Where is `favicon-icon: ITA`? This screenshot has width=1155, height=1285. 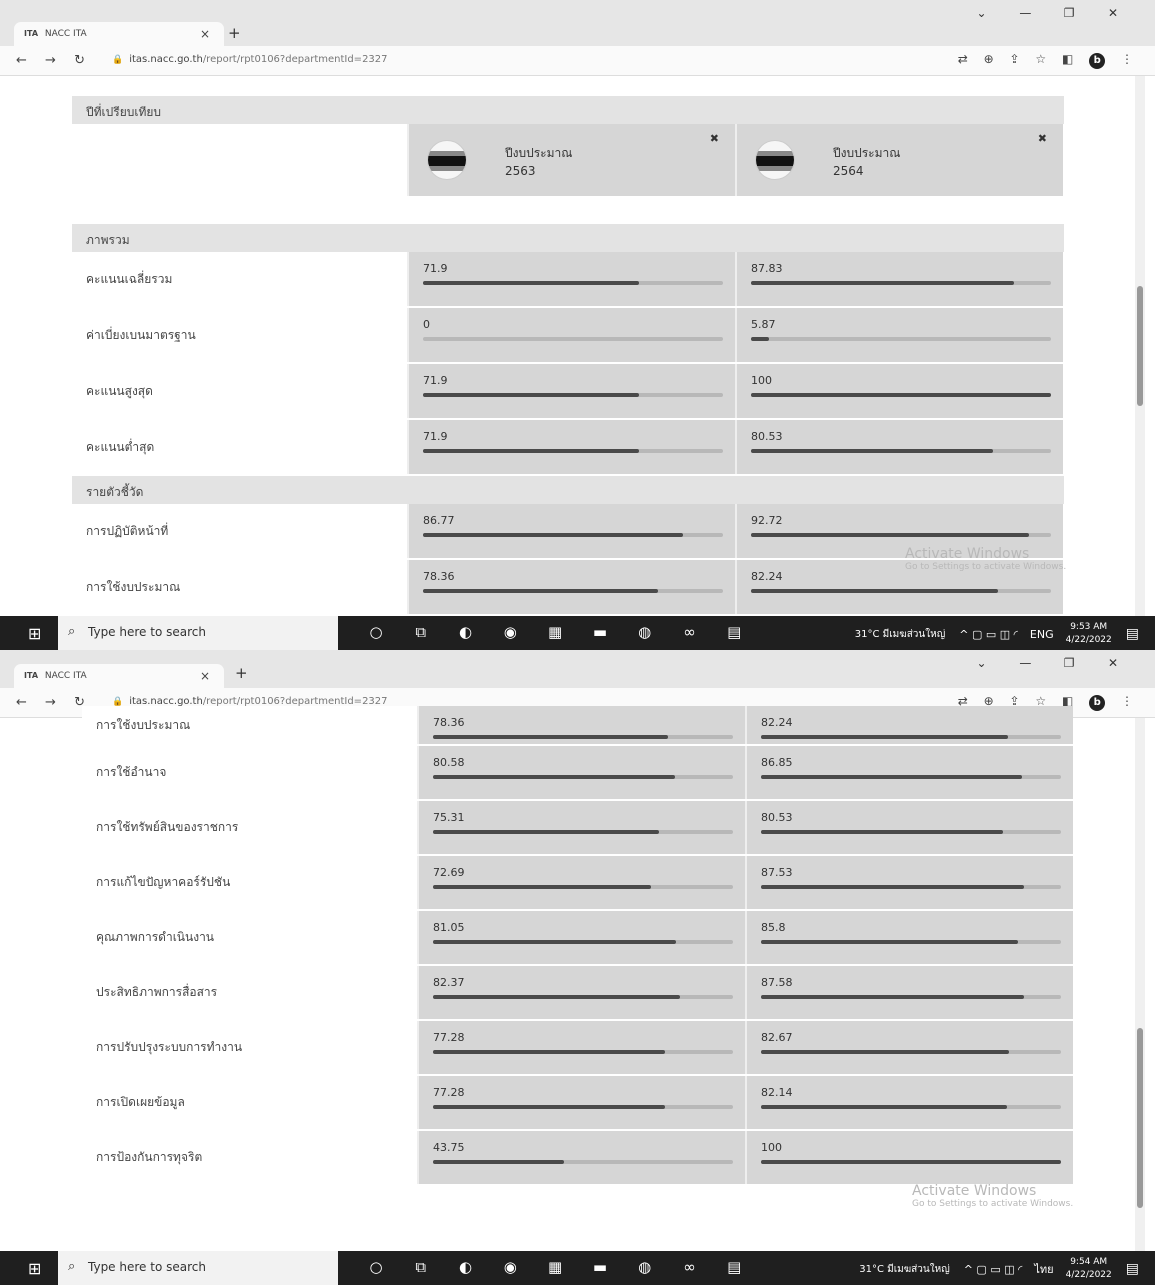
favicon-icon: ITA is located at coordinates (31, 675).